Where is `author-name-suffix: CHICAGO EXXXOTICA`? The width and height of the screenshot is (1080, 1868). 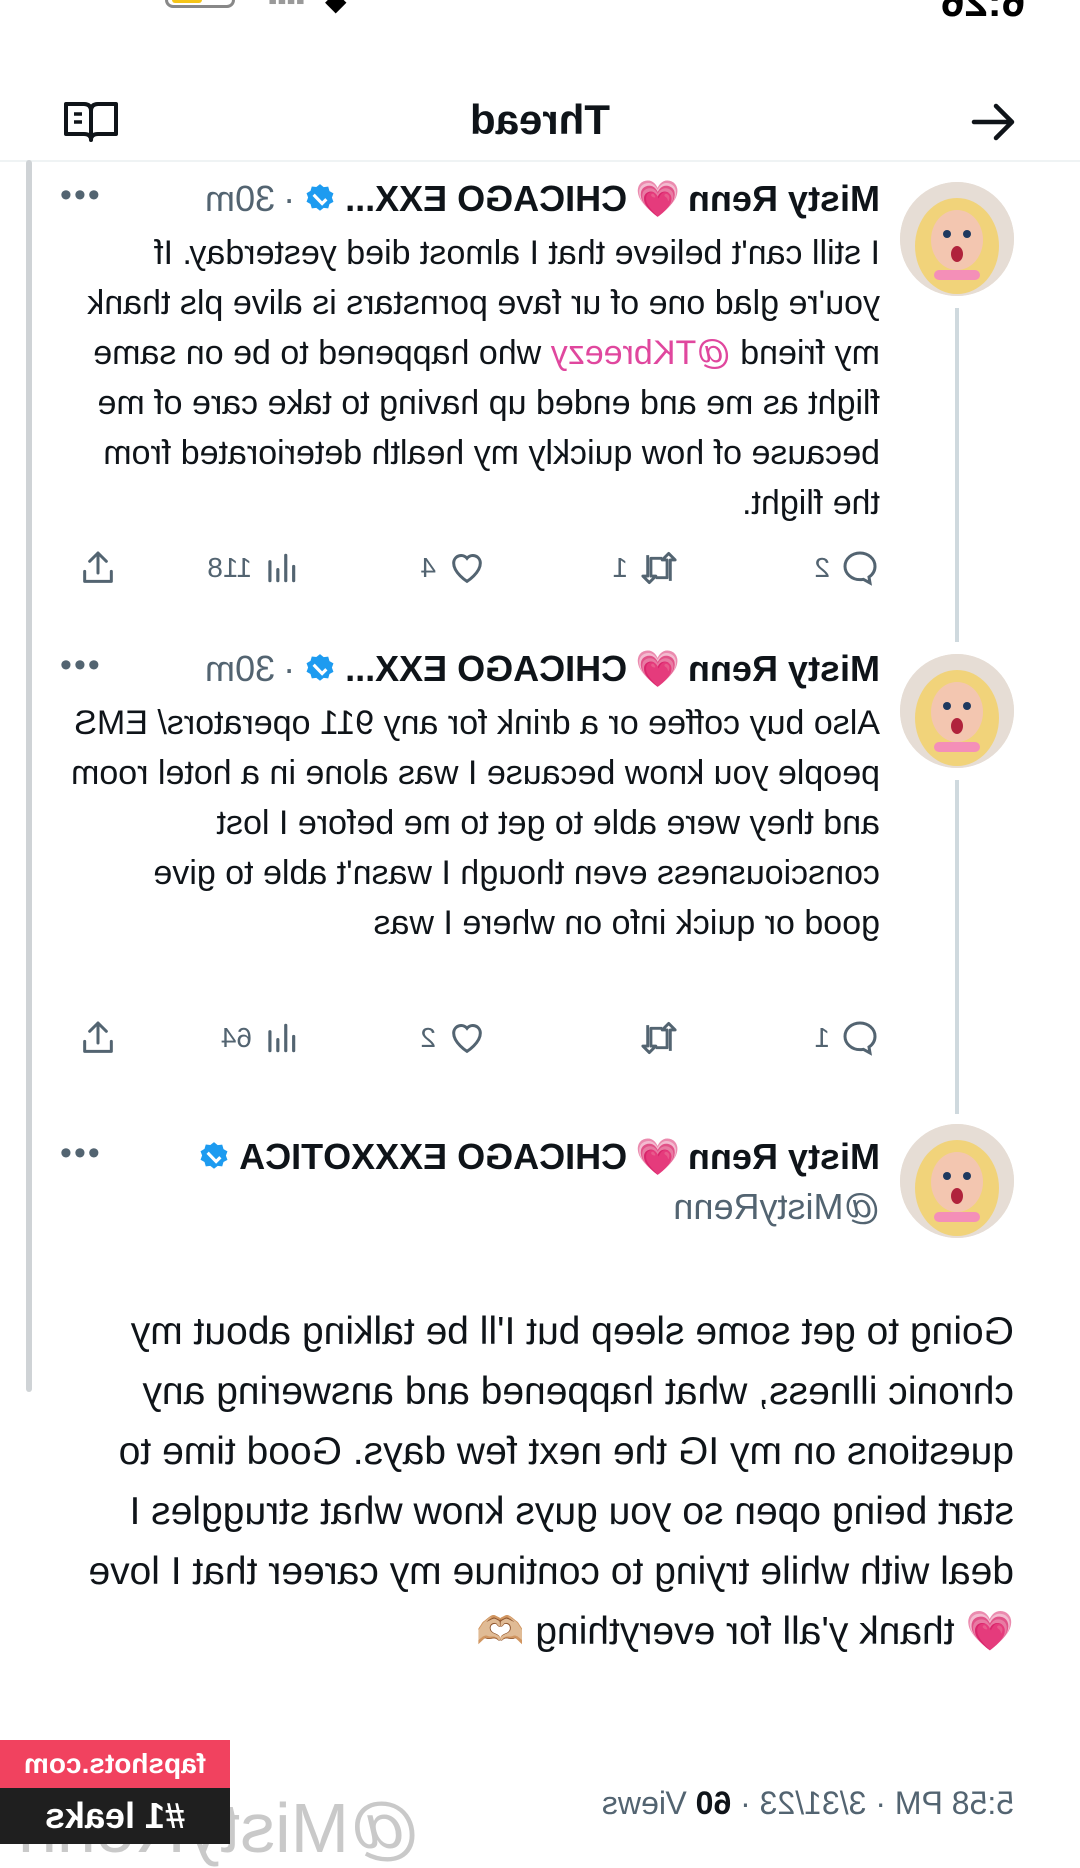
author-name-suffix: CHICAGO EXXXOTICA is located at coordinates (433, 1156).